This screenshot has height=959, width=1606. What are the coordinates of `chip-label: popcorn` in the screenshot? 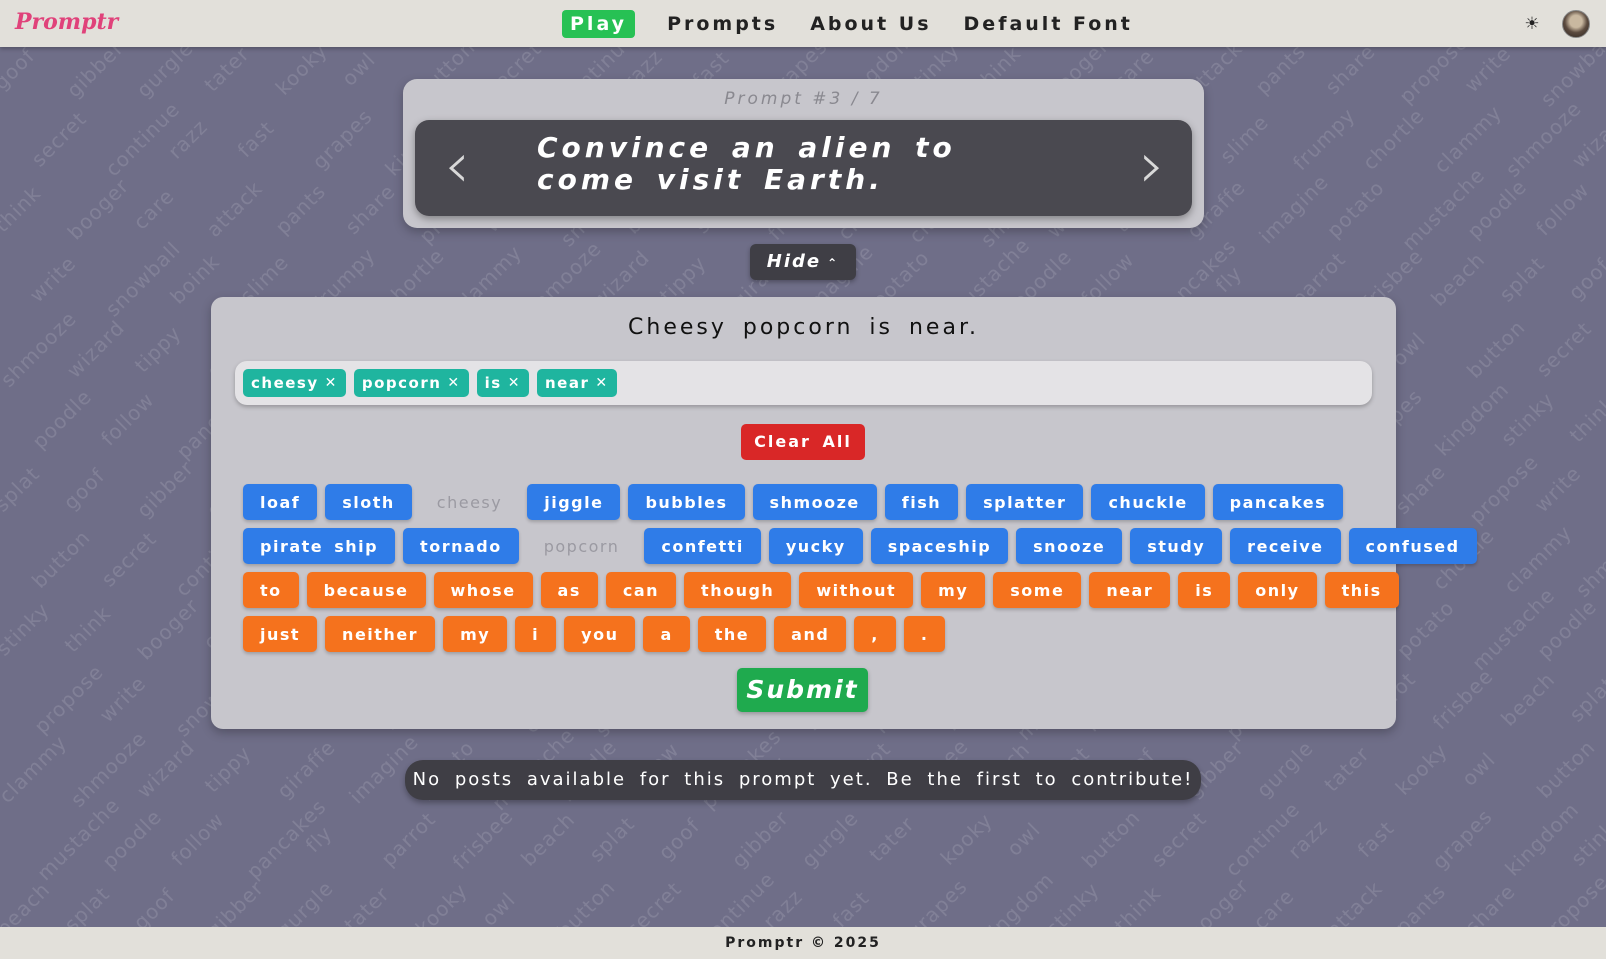 It's located at (401, 383).